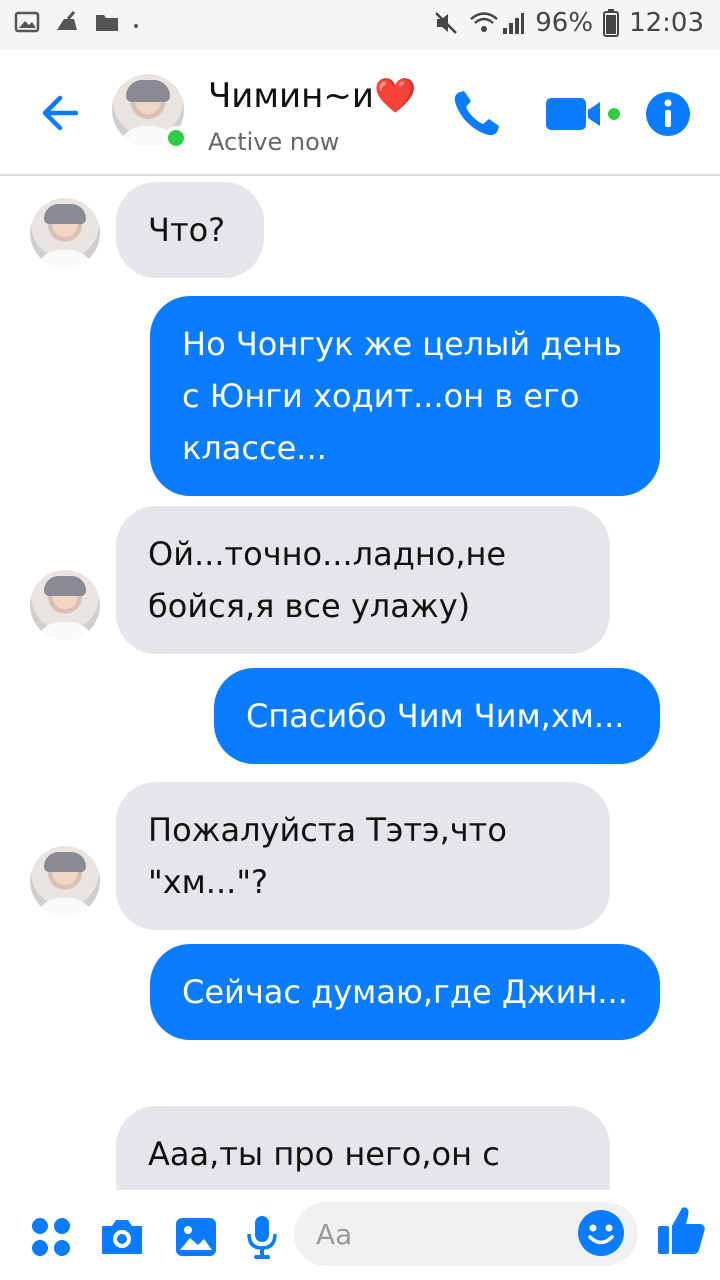 The height and width of the screenshot is (1280, 720). What do you see at coordinates (122, 1236) in the screenshot?
I see `camera-icon` at bounding box center [122, 1236].